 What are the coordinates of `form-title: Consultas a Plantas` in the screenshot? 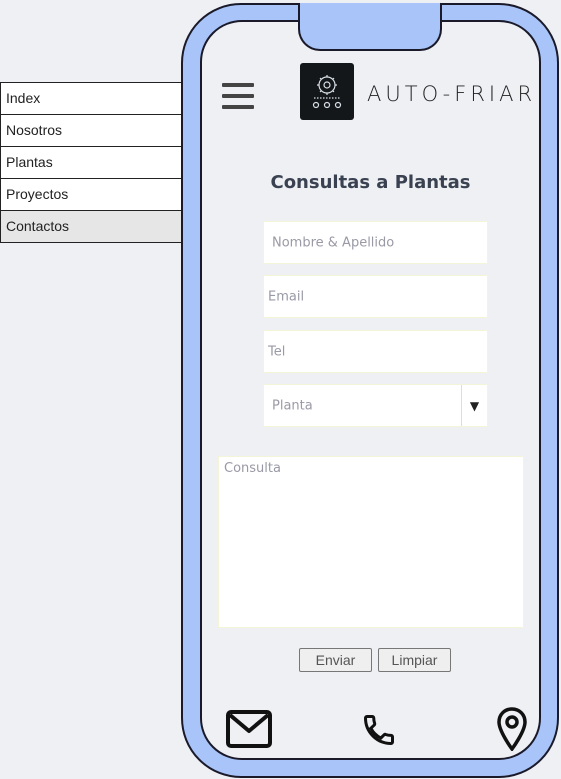 It's located at (370, 182).